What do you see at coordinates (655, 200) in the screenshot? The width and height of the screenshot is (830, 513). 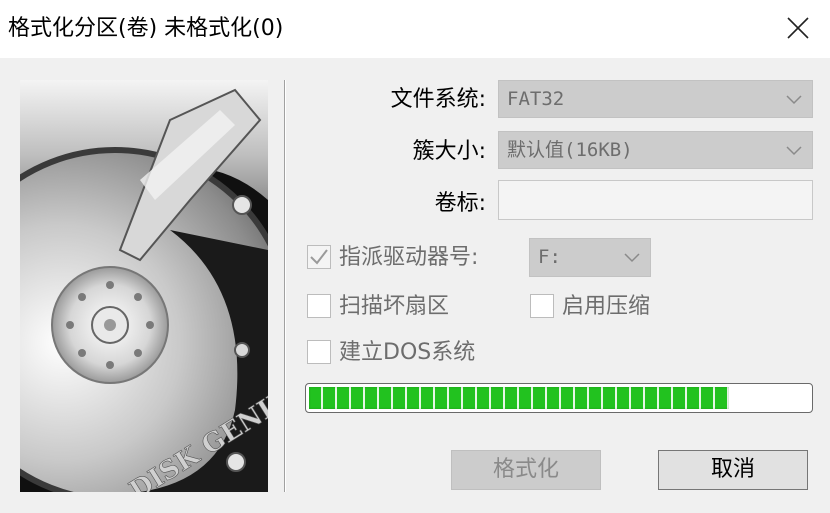 I see `volume-label-input` at bounding box center [655, 200].